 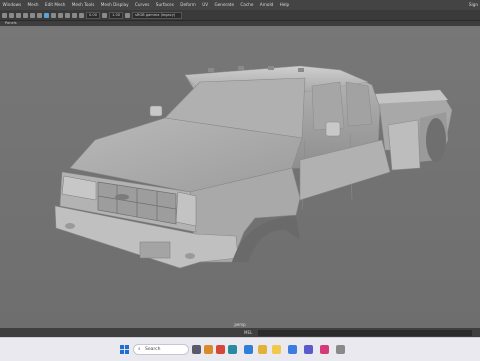 I want to click on shadows-icon, so click(x=67, y=15).